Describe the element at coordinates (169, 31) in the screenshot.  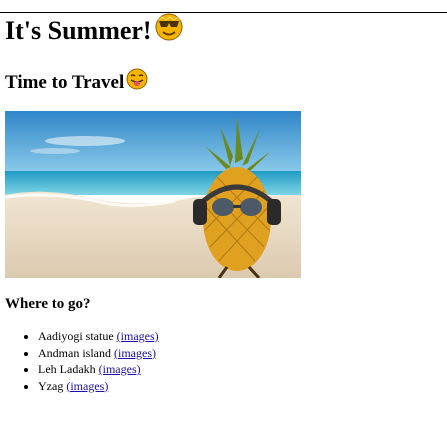
I see `smiling-face-with-sunglasses-icon` at that location.